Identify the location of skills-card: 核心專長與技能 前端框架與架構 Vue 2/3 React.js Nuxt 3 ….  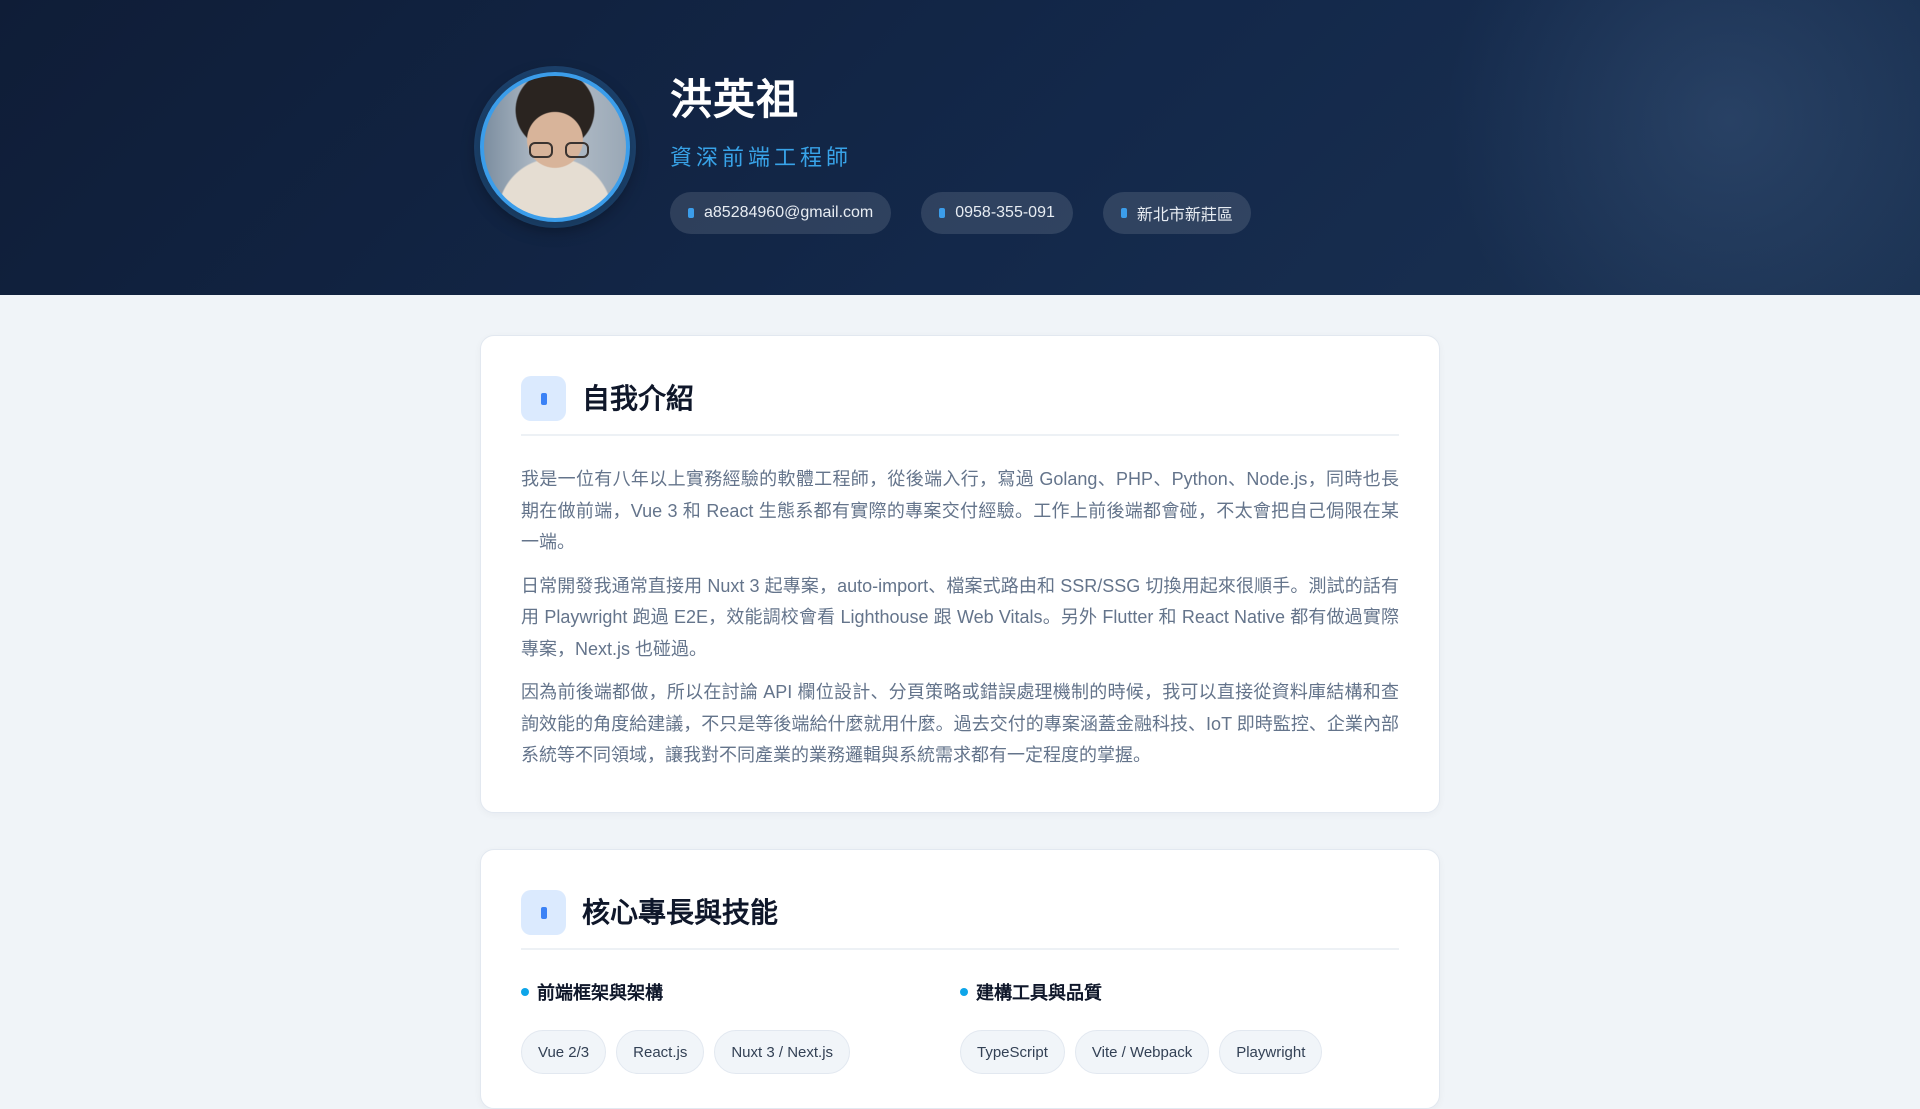
(960, 979).